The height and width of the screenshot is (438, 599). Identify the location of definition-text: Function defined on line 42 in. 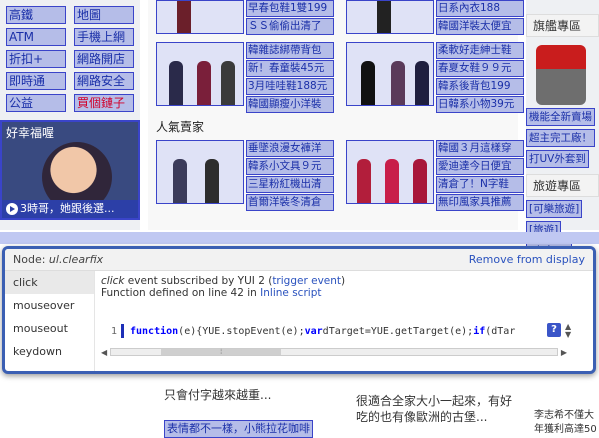
(181, 293).